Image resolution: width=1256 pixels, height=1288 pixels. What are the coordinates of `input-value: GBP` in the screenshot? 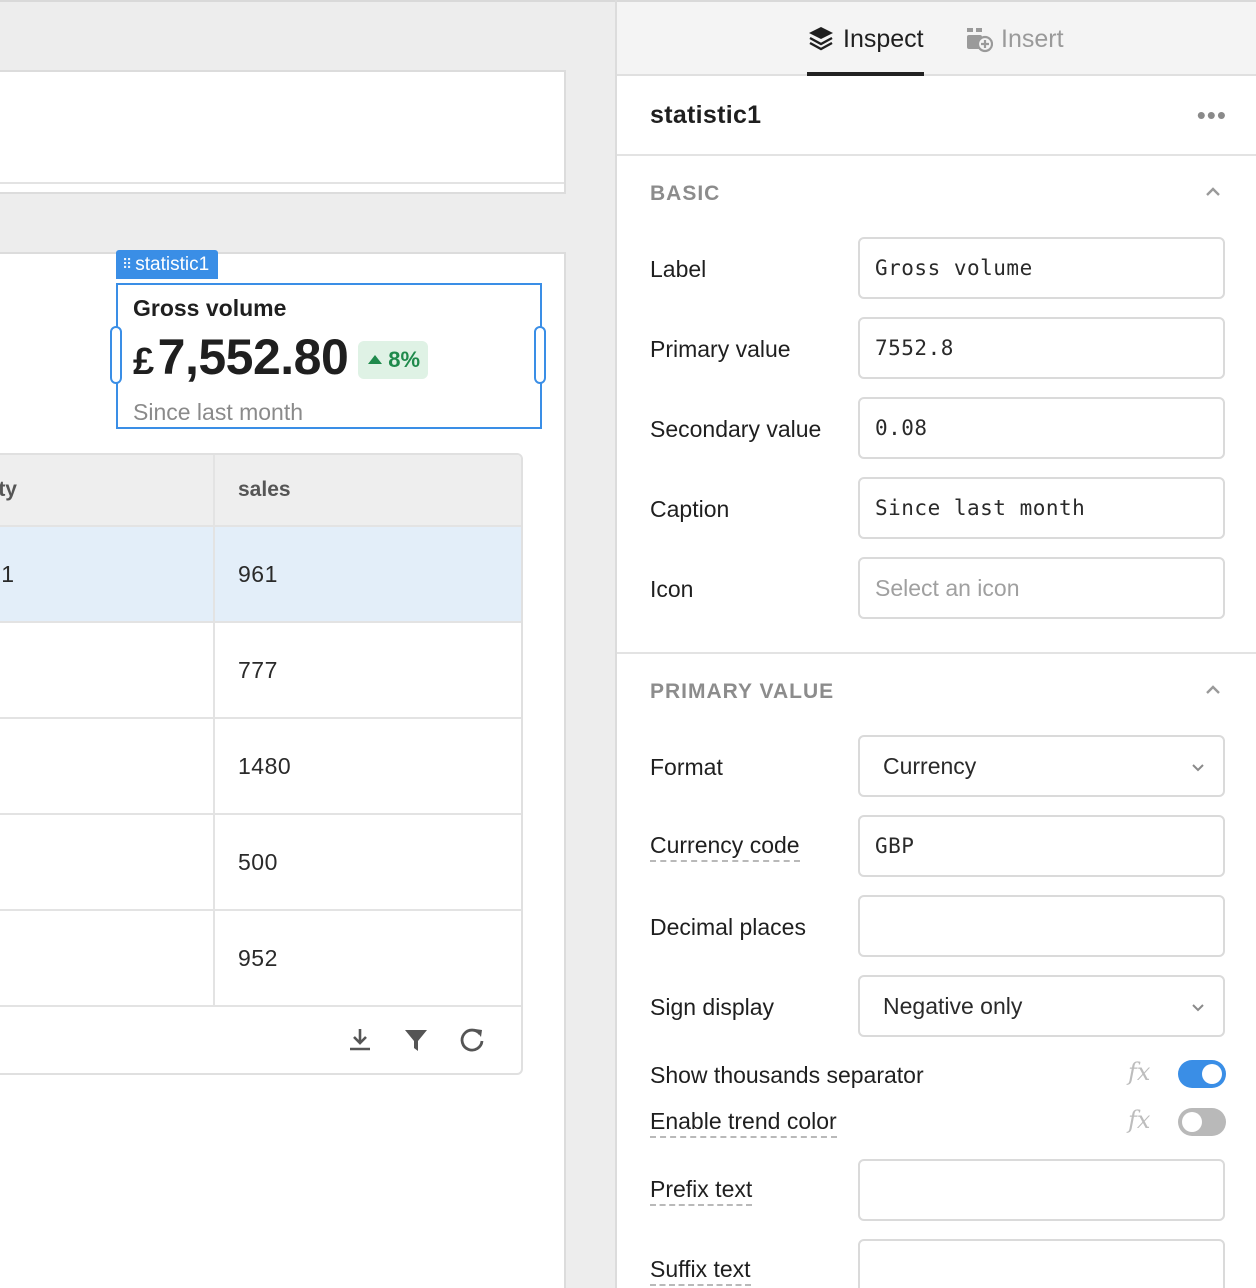 It's located at (895, 846).